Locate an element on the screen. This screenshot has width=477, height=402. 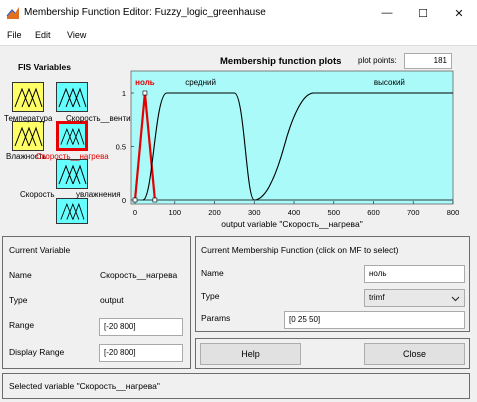
current-variable-title: Current Variable is located at coordinates (40, 250).